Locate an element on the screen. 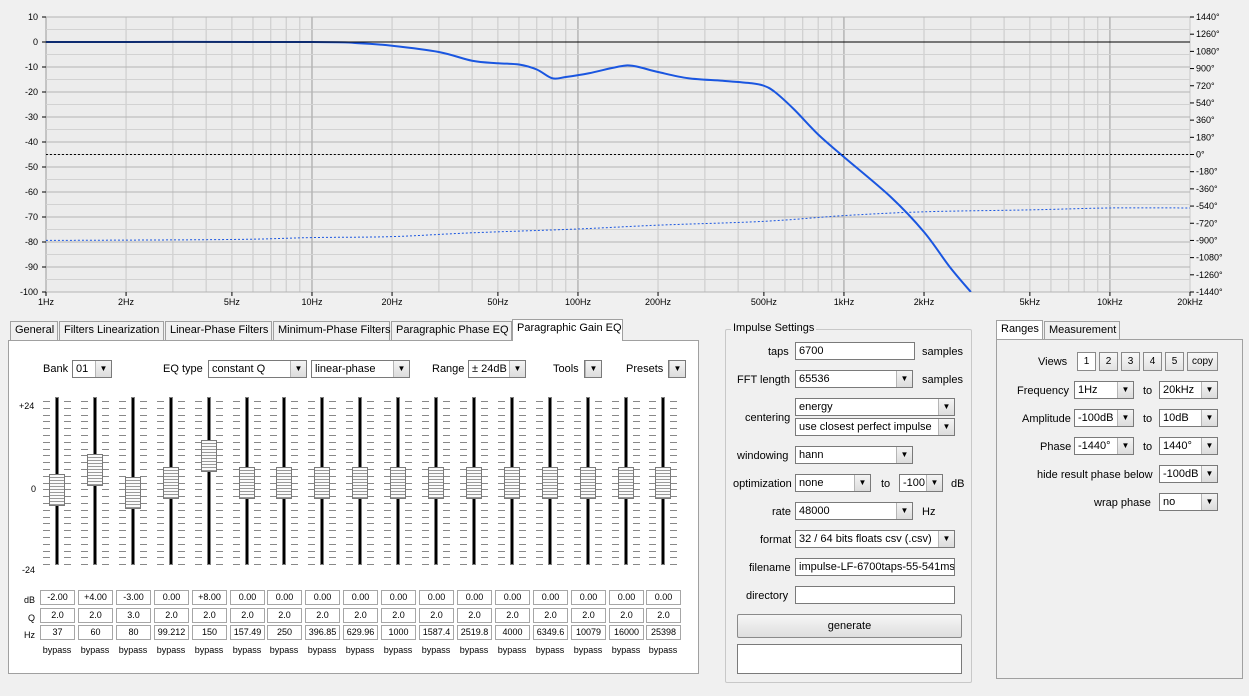  tab-paragraphic-gain-eq: Paragraphic Gain EQ is located at coordinates (567, 330).